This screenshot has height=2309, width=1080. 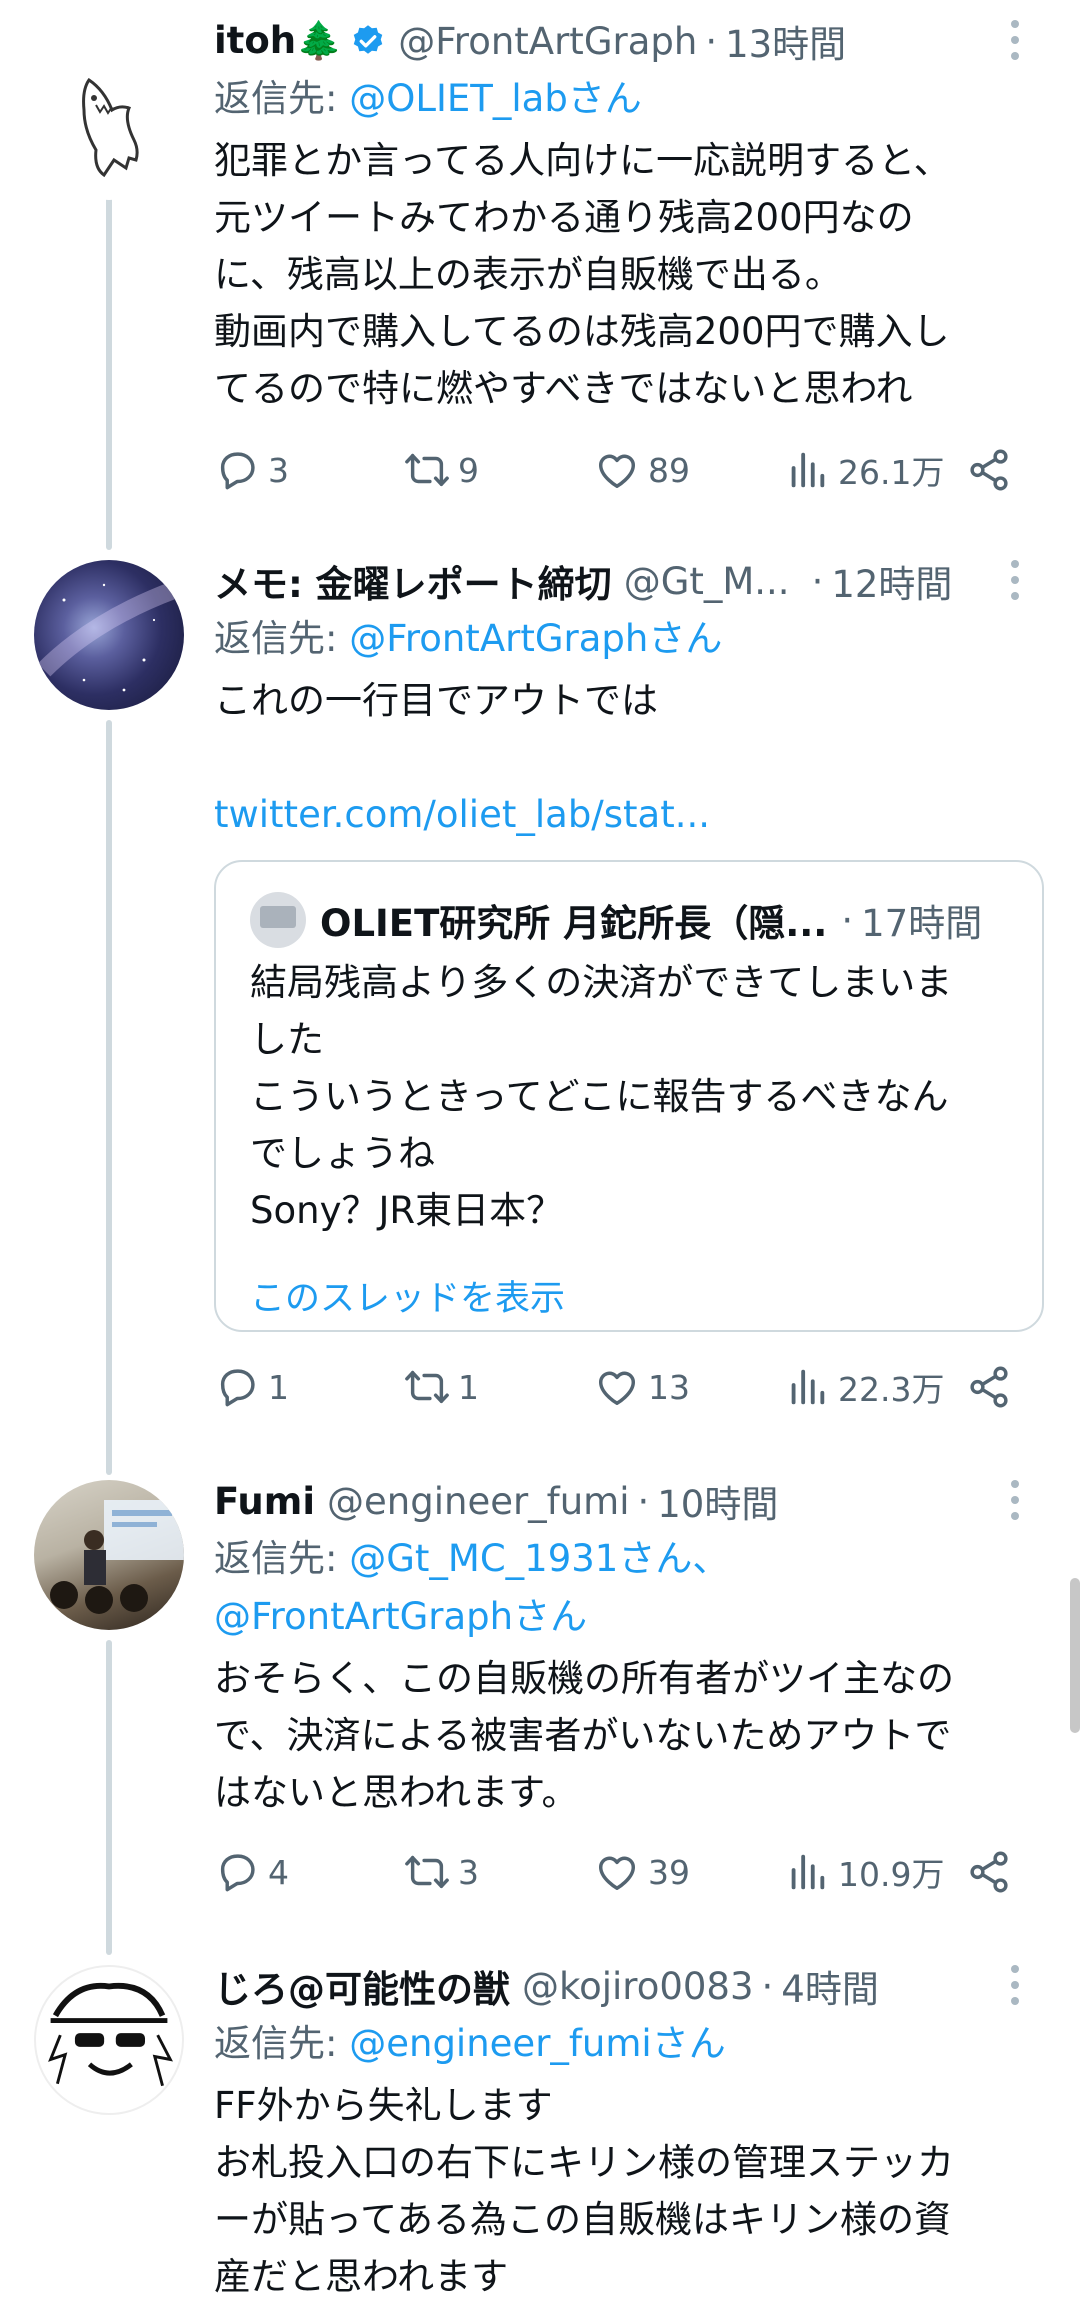 What do you see at coordinates (468, 470) in the screenshot?
I see `retweet-count: 9` at bounding box center [468, 470].